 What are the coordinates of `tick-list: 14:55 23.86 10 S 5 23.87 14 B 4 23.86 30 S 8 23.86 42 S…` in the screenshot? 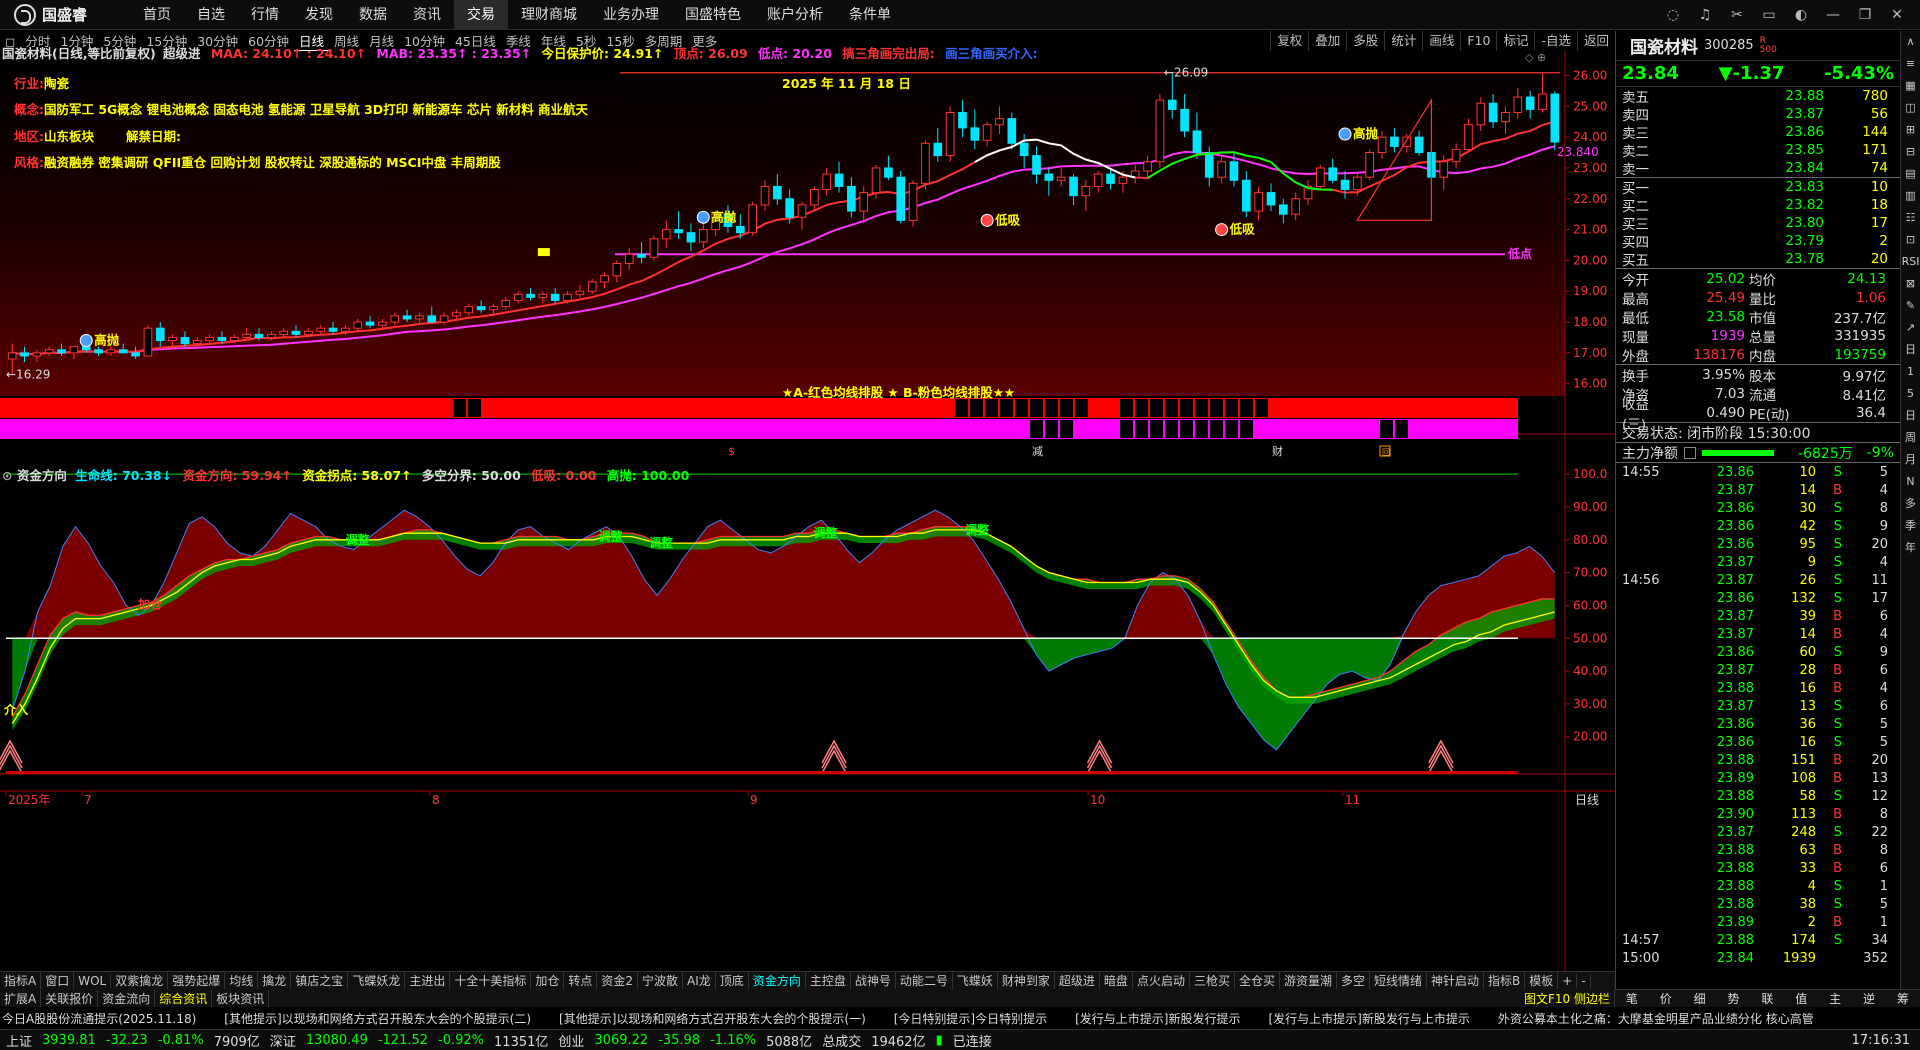 It's located at (1758, 714).